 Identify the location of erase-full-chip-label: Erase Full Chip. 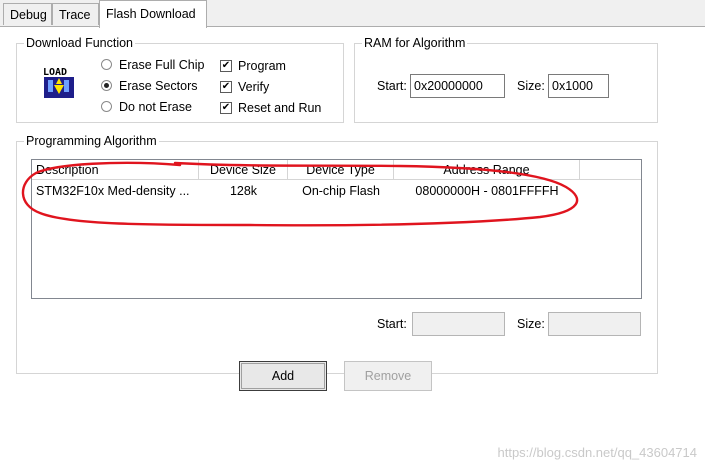
(162, 65).